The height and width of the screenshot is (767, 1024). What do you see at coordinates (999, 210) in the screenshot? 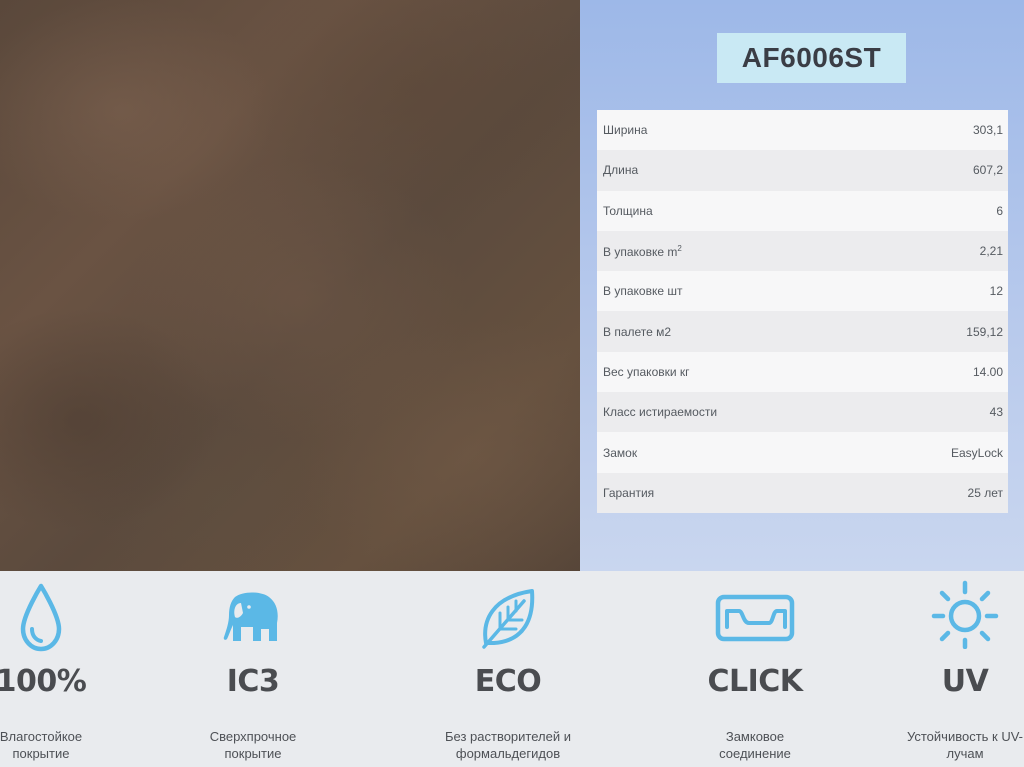
I see `spec-value: 6` at bounding box center [999, 210].